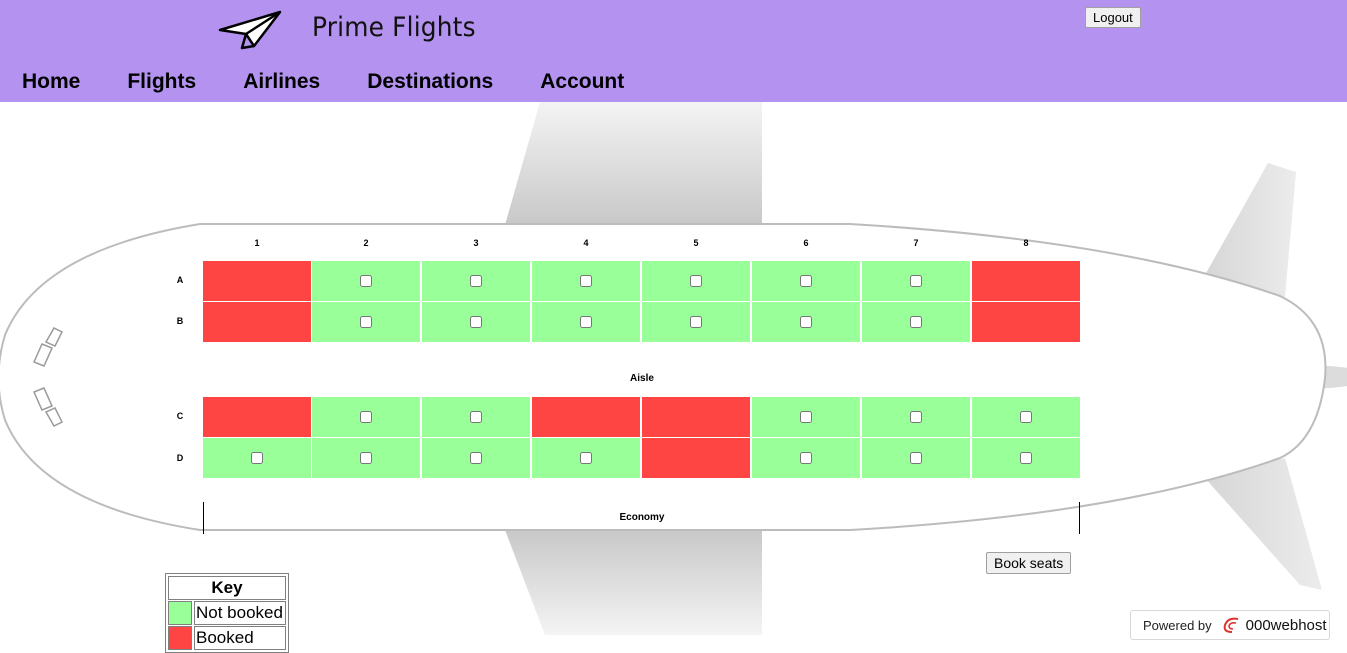 This screenshot has height=653, width=1347. Describe the element at coordinates (582, 82) in the screenshot. I see `nav-account: Account` at that location.